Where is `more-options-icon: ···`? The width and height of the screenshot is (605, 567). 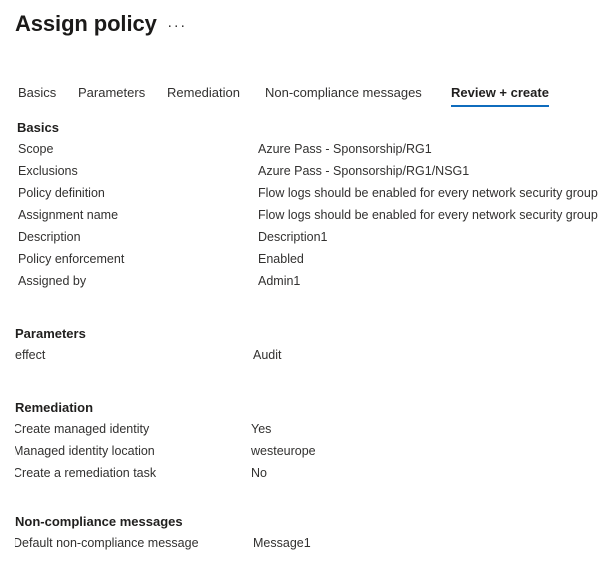
more-options-icon: ··· is located at coordinates (177, 25).